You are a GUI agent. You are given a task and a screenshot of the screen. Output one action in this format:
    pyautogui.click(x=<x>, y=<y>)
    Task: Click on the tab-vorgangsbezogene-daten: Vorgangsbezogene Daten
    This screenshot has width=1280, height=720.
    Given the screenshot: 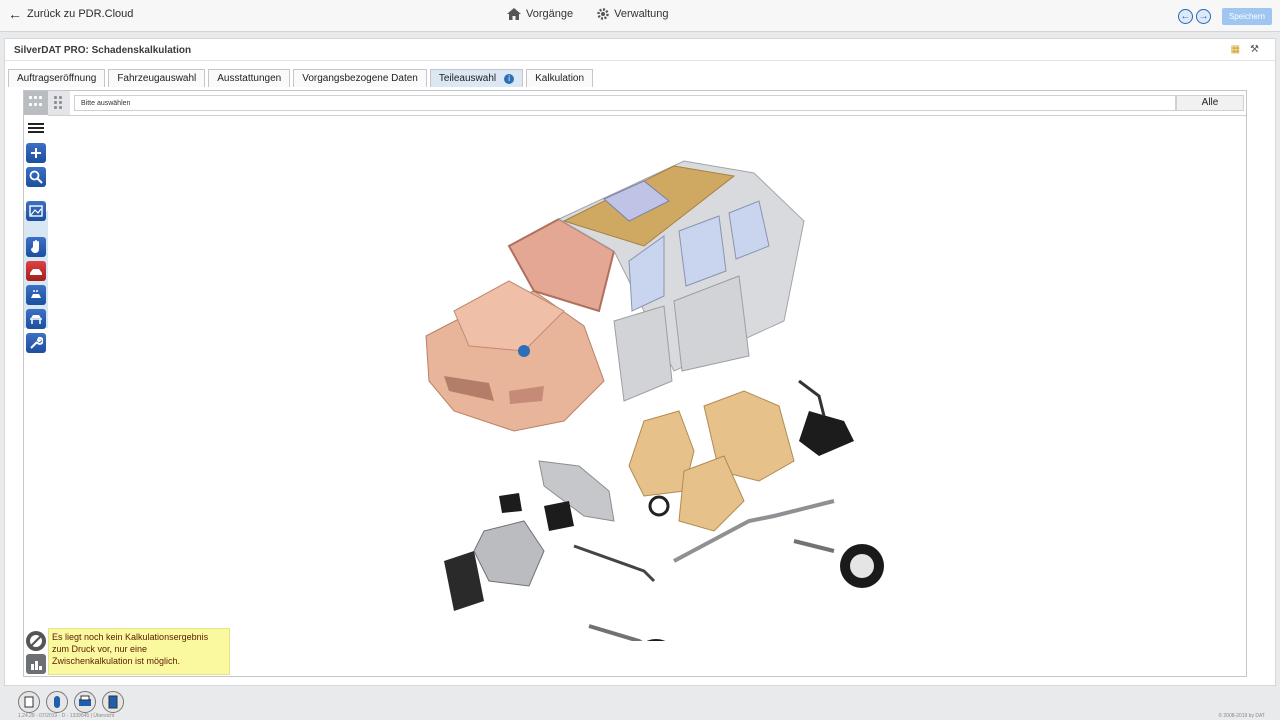 What is the action you would take?
    pyautogui.click(x=360, y=78)
    